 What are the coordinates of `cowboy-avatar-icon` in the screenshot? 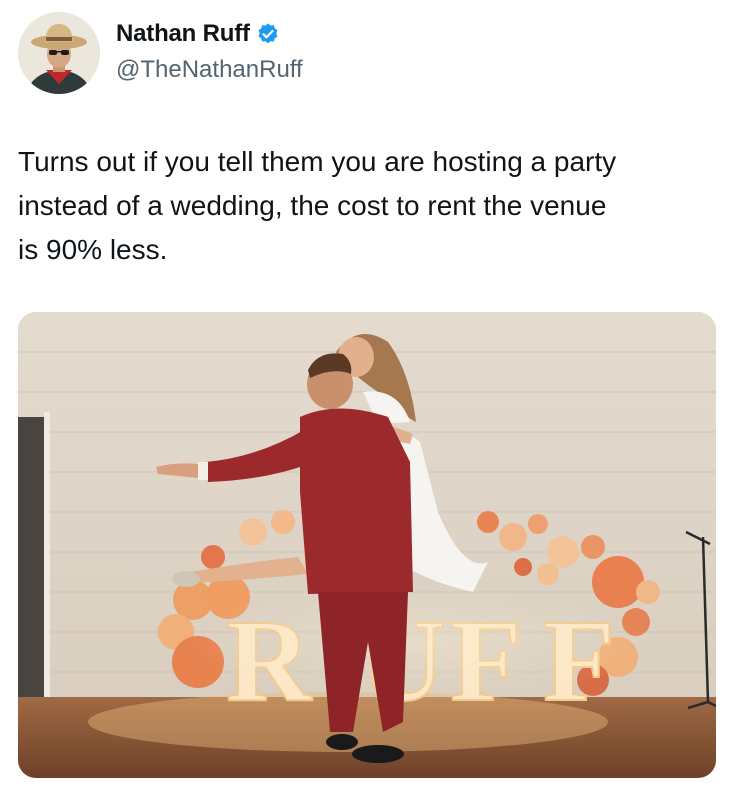 It's located at (59, 53).